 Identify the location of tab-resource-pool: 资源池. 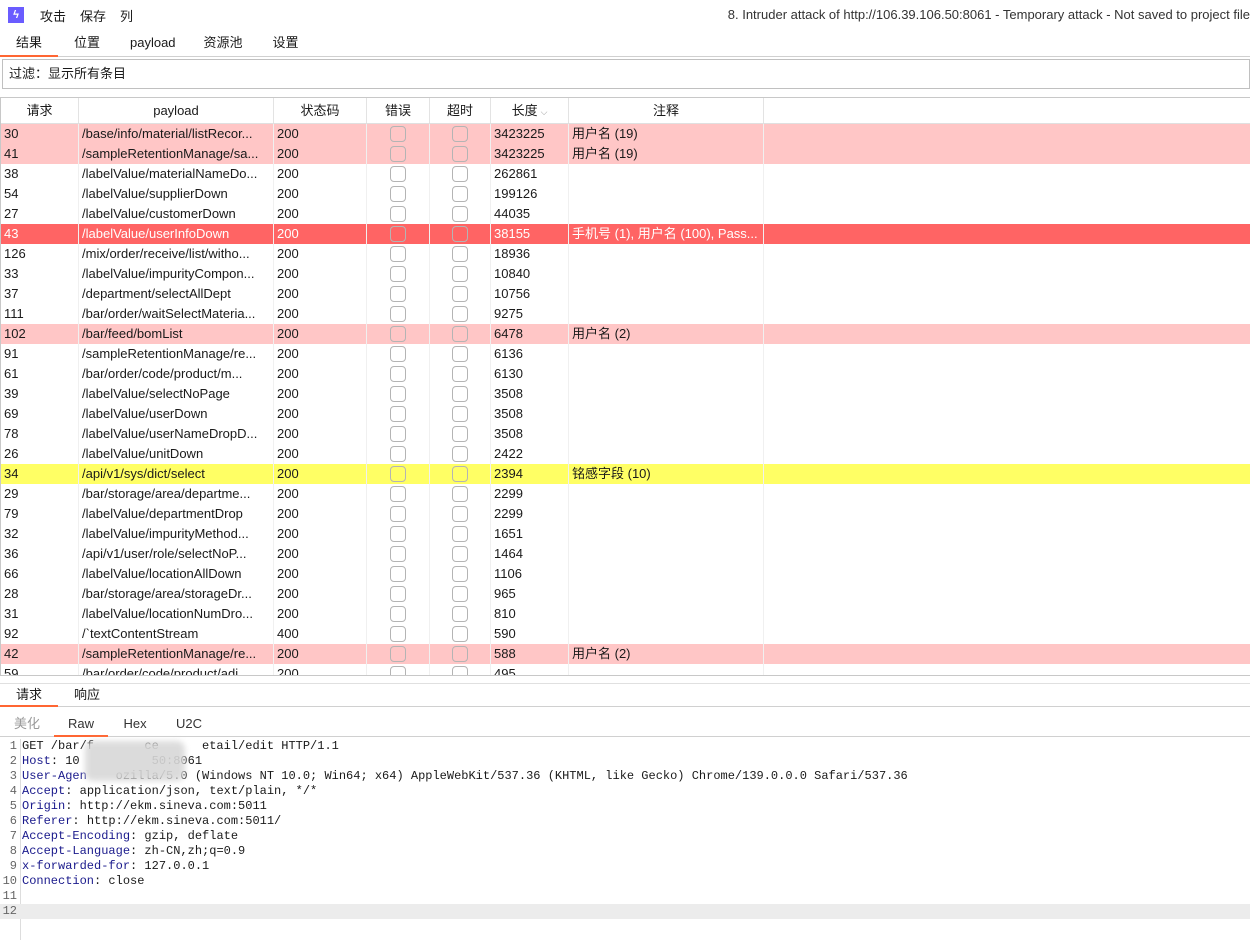
(223, 43).